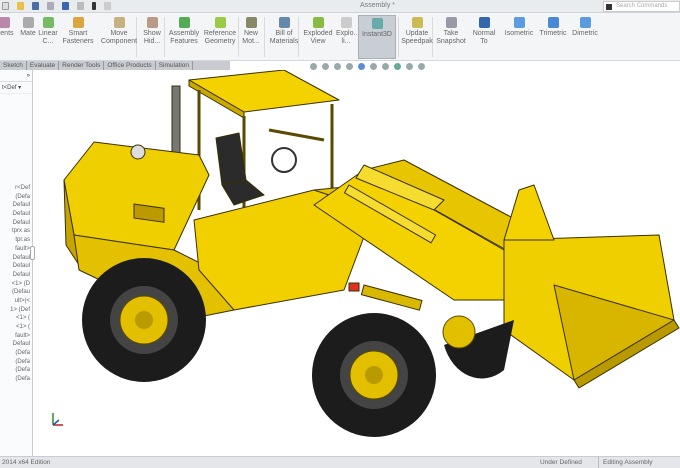 This screenshot has height=468, width=680. Describe the element at coordinates (15, 310) in the screenshot. I see `tree-item: 1> (Def` at that location.